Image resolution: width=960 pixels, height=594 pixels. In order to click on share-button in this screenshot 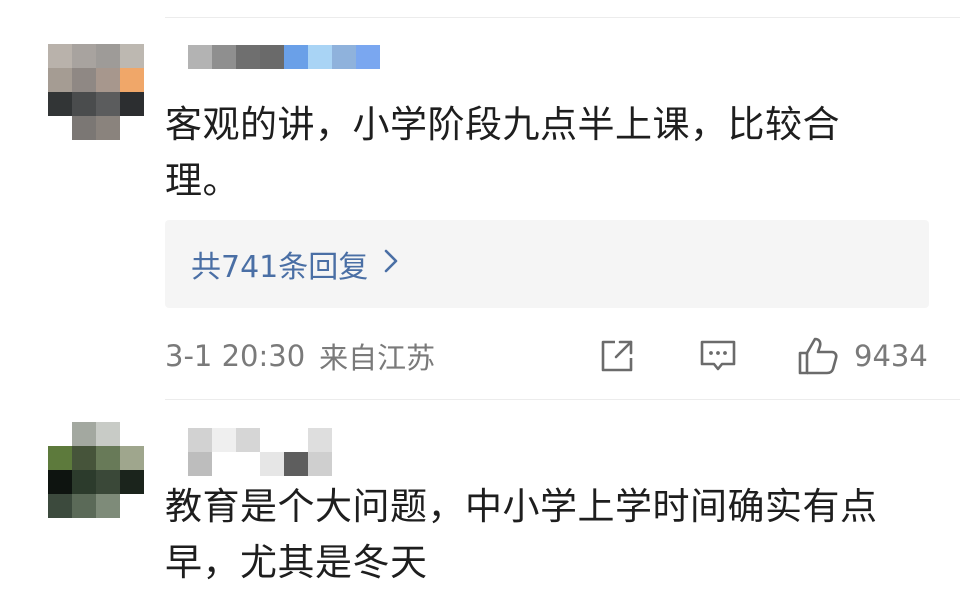, I will do `click(617, 356)`.